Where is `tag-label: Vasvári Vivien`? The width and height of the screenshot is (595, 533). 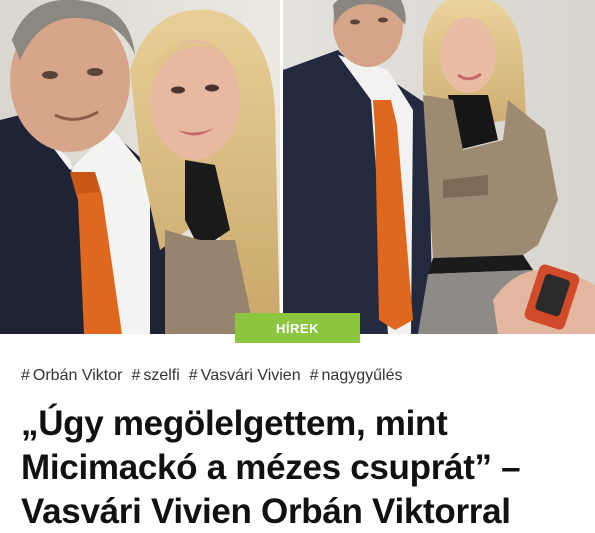 tag-label: Vasvári Vivien is located at coordinates (250, 375).